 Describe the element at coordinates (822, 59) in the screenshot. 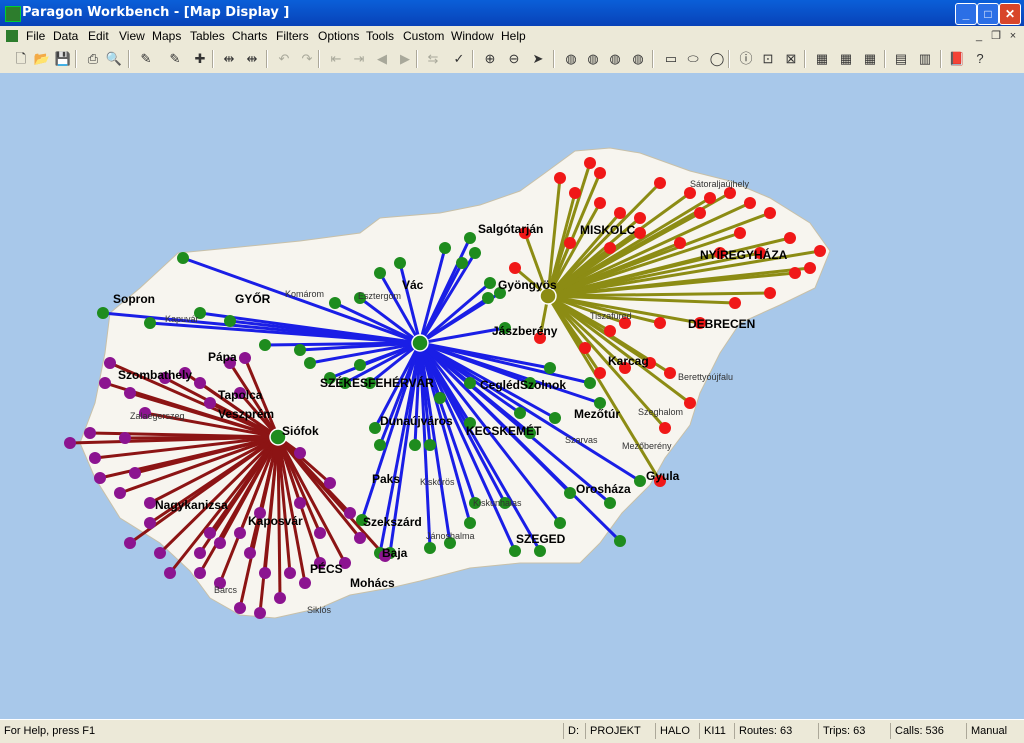

I see `table-icon: ▦` at that location.